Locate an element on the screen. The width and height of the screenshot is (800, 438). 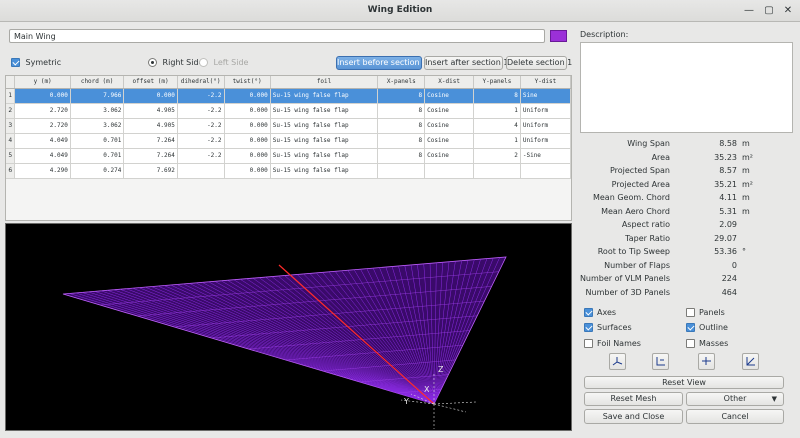
col-header: foil is located at coordinates (324, 82).